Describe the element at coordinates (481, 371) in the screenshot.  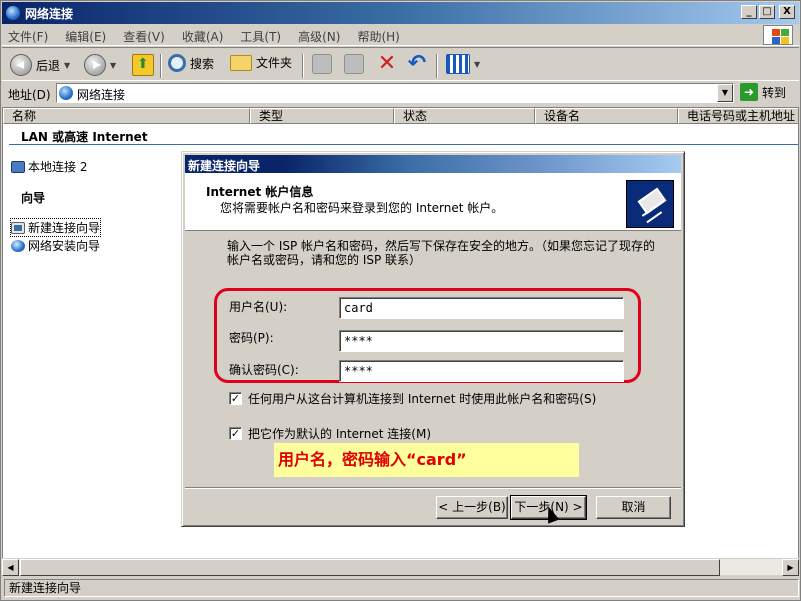
I see `confirm-password-input: ****` at that location.